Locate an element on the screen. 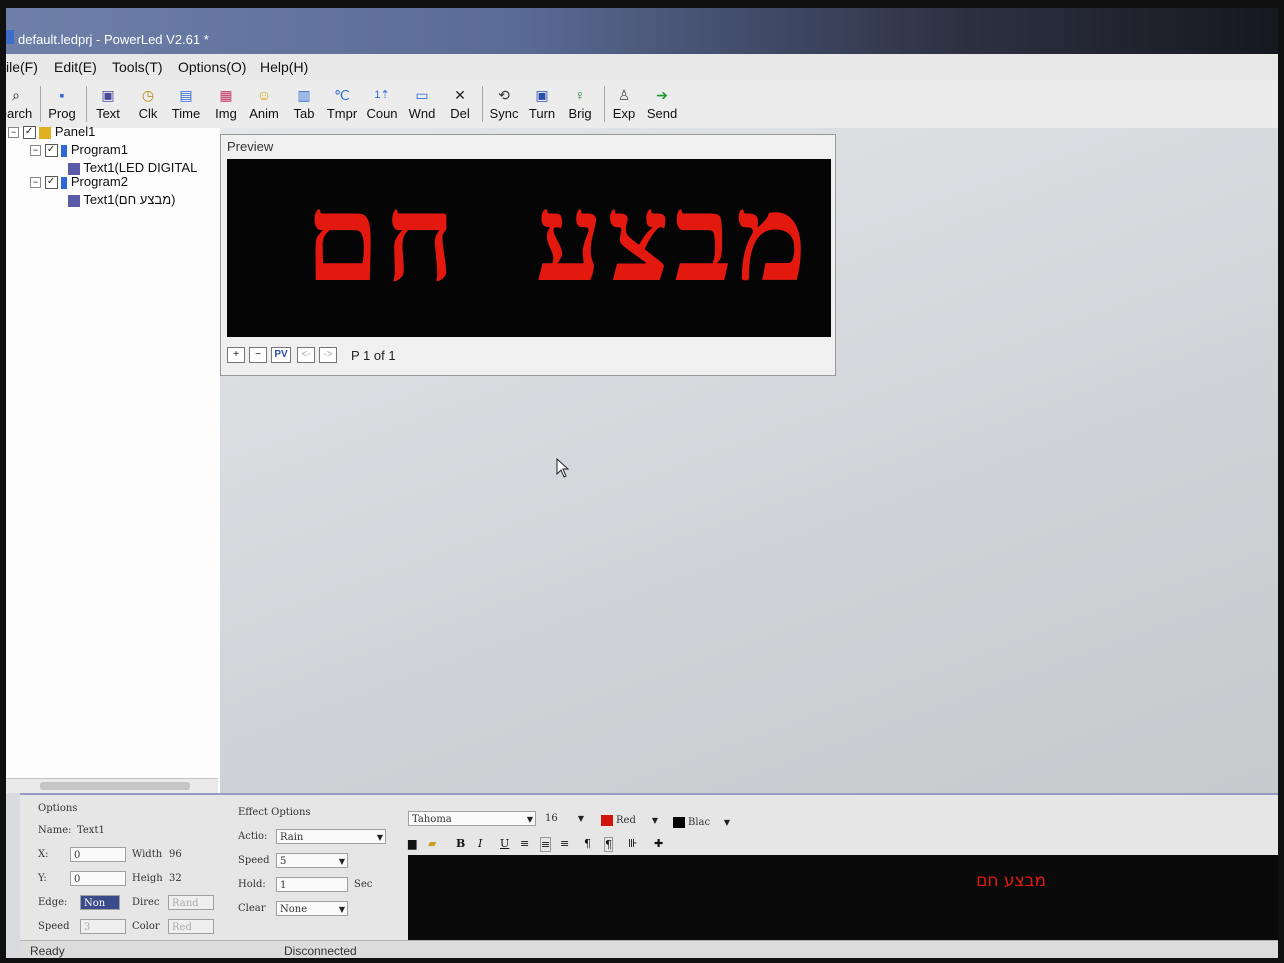  zoom-in-button: + is located at coordinates (236, 355).